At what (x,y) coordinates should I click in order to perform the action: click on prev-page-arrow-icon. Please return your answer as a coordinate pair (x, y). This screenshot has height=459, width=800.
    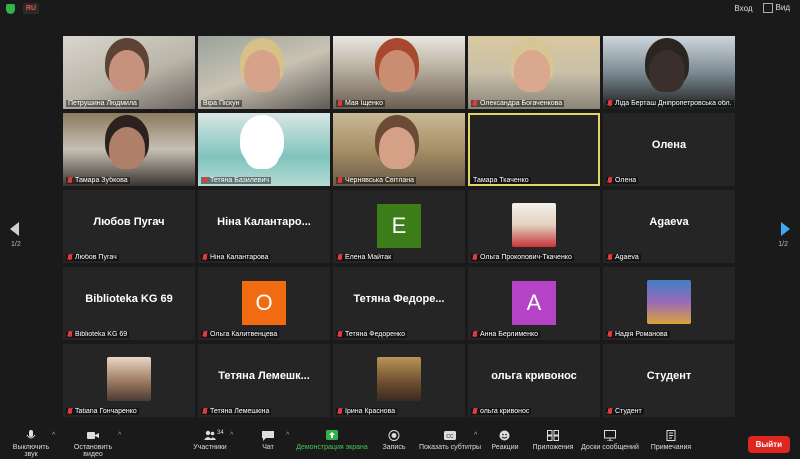
    Looking at the image, I should click on (14, 229).